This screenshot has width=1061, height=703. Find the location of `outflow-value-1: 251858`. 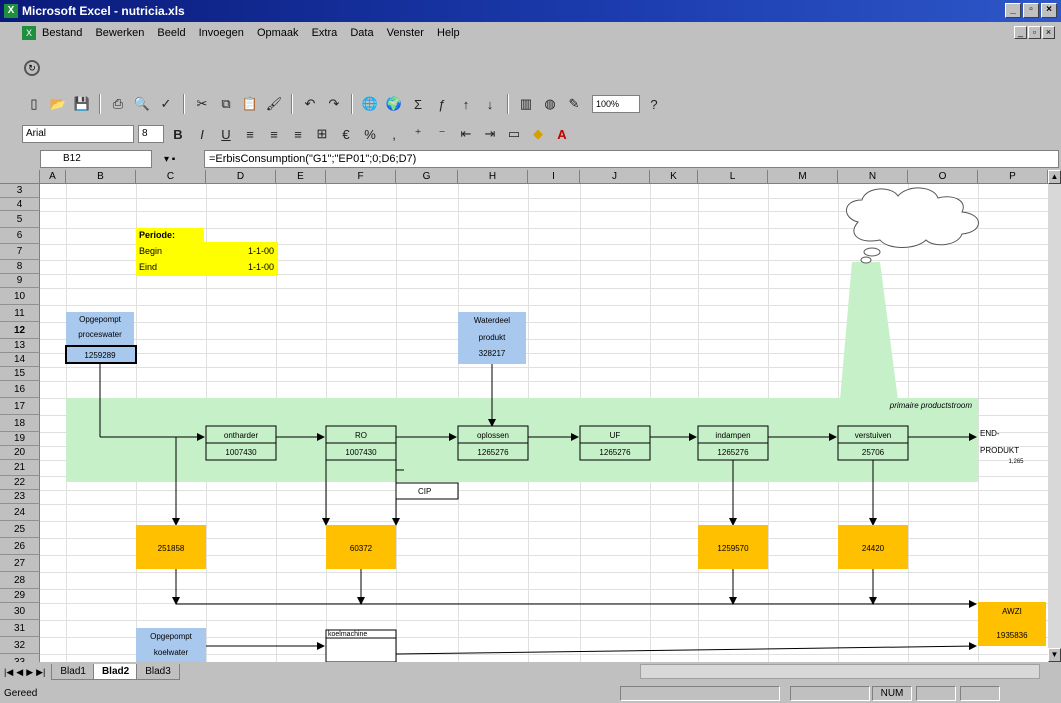

outflow-value-1: 251858 is located at coordinates (171, 548).